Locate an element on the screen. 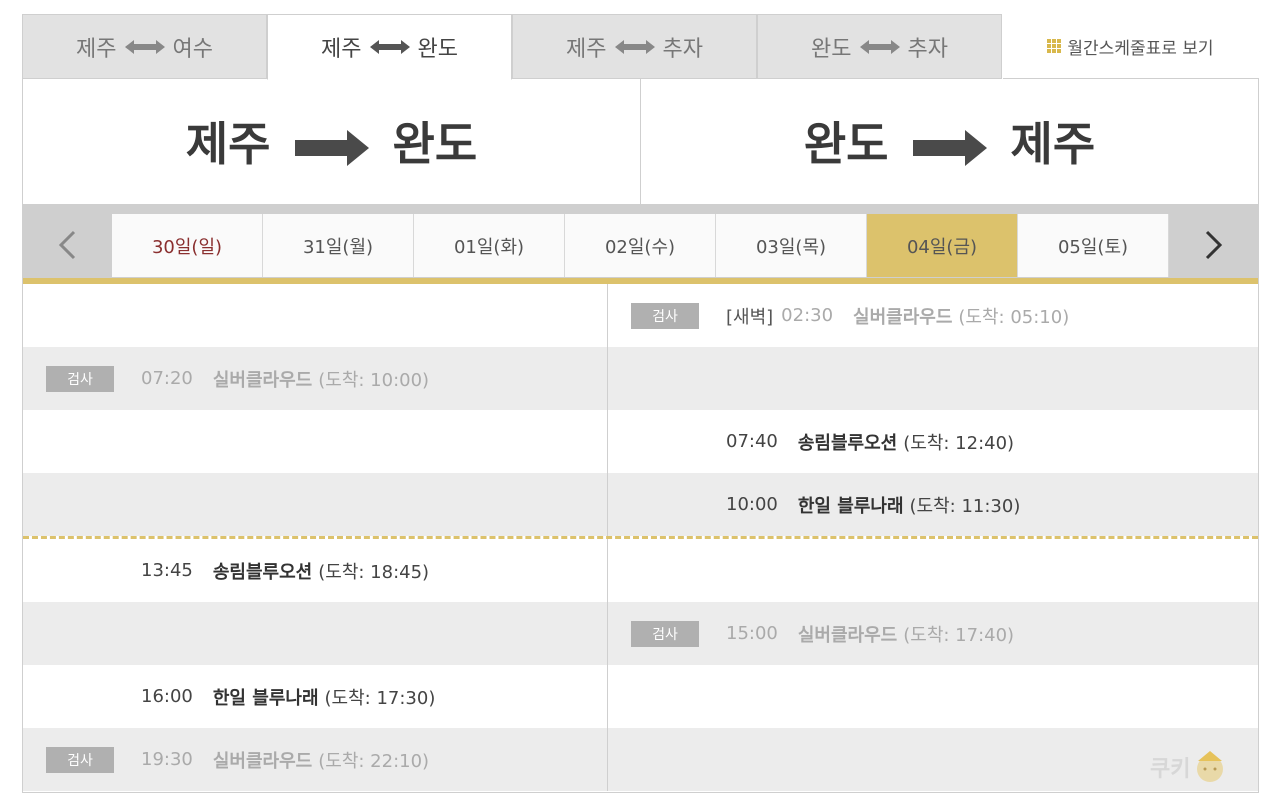  departure-time: 07:40 is located at coordinates (752, 441).